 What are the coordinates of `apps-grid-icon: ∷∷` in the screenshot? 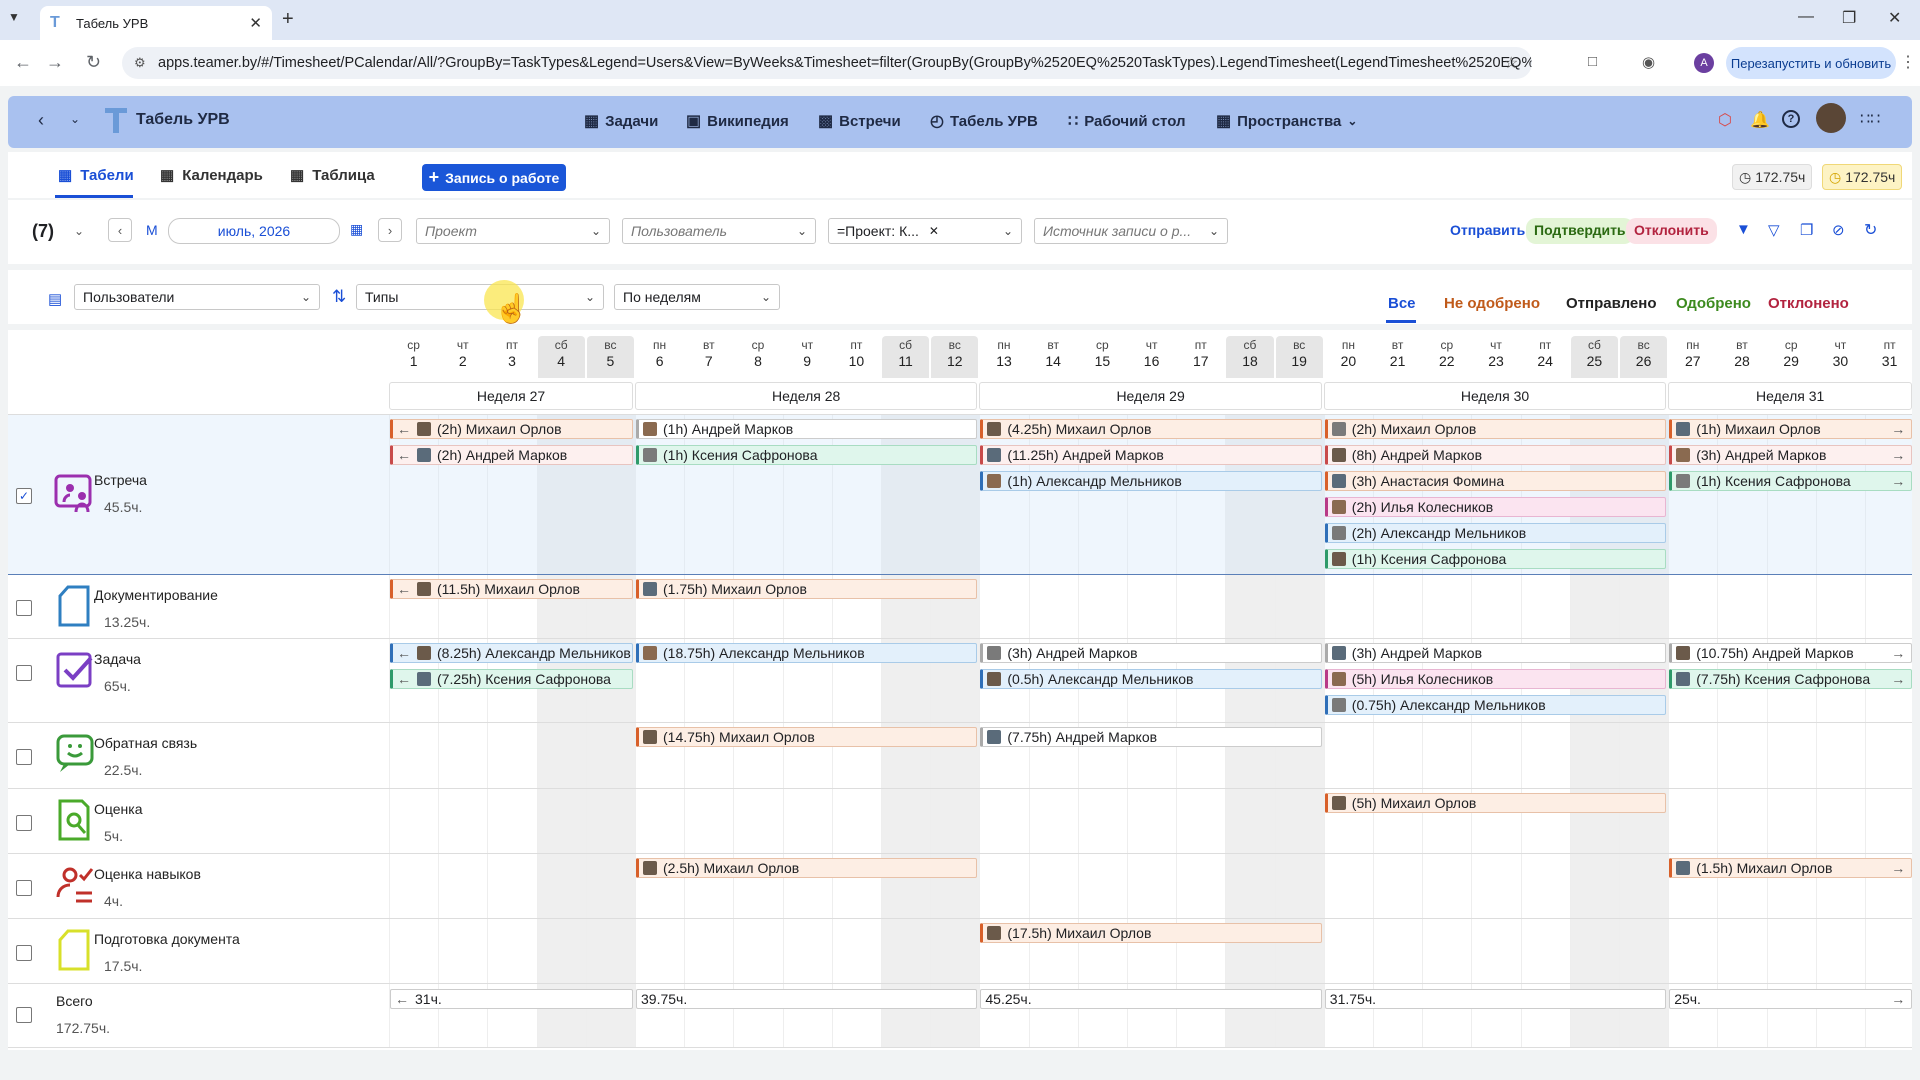 It's located at (1870, 119).